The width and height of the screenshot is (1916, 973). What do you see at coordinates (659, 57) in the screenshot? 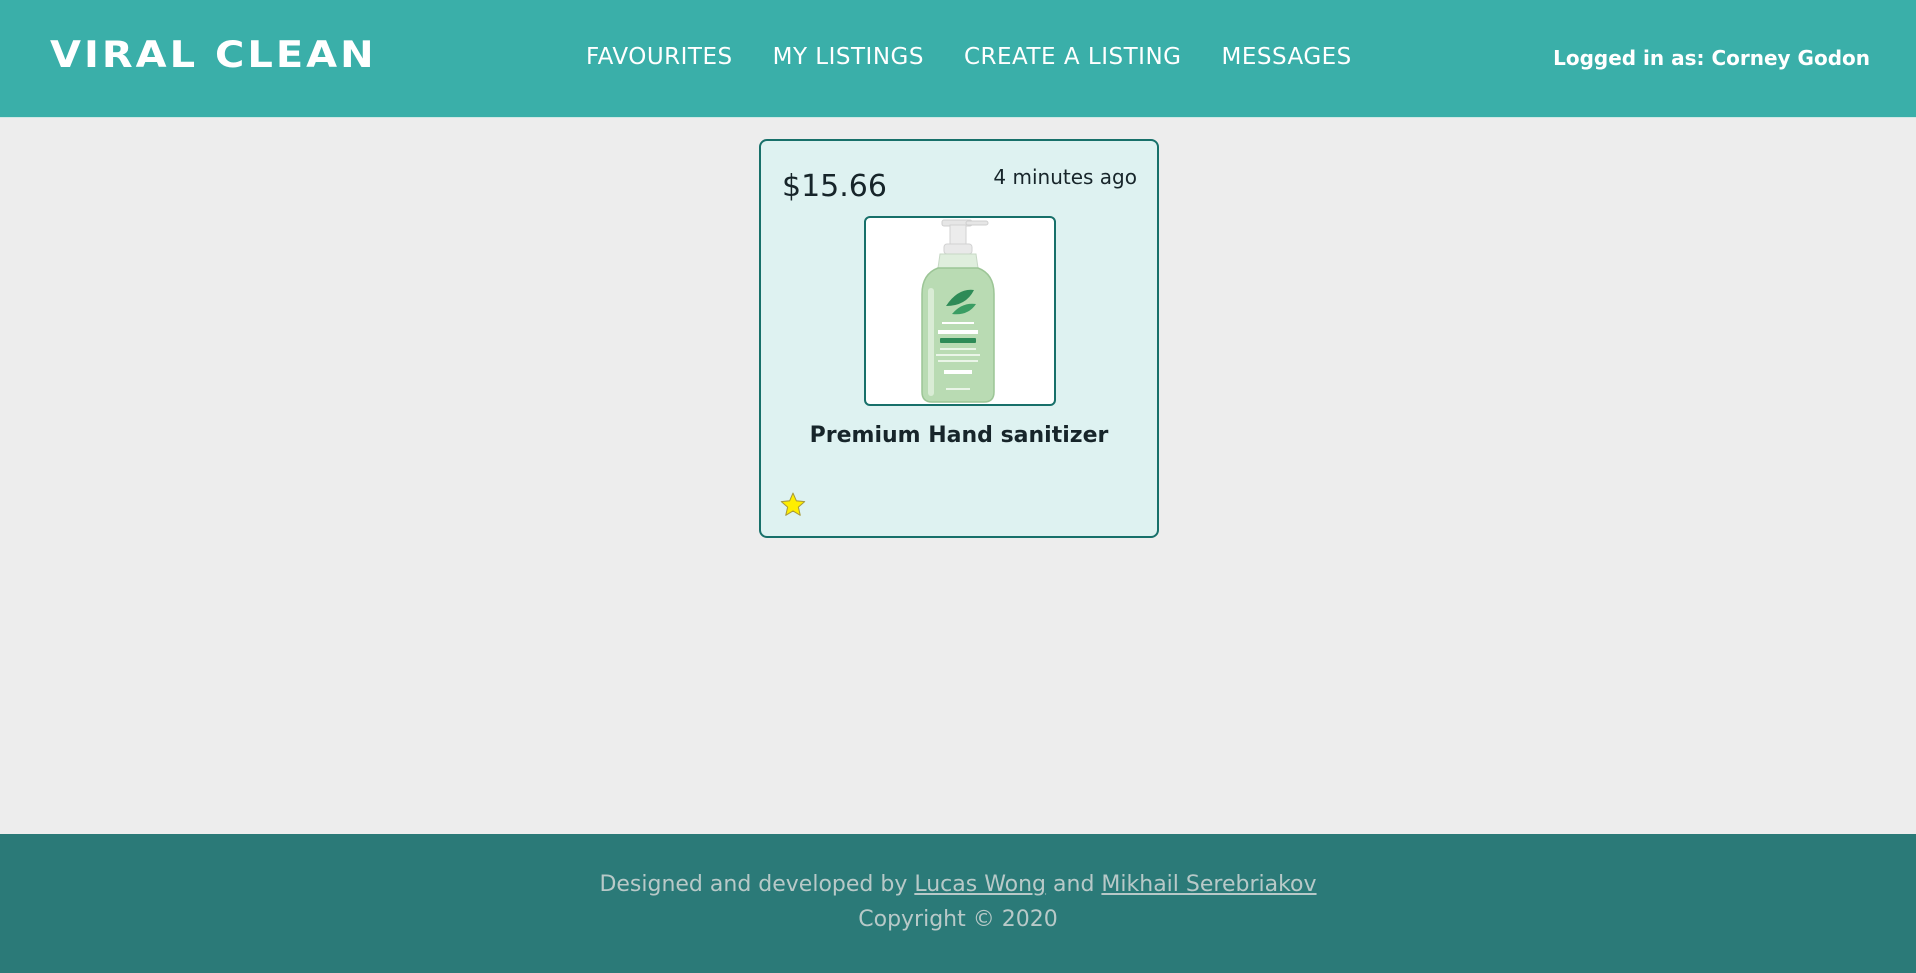
I see `nav-favourites: FAVOURITES` at bounding box center [659, 57].